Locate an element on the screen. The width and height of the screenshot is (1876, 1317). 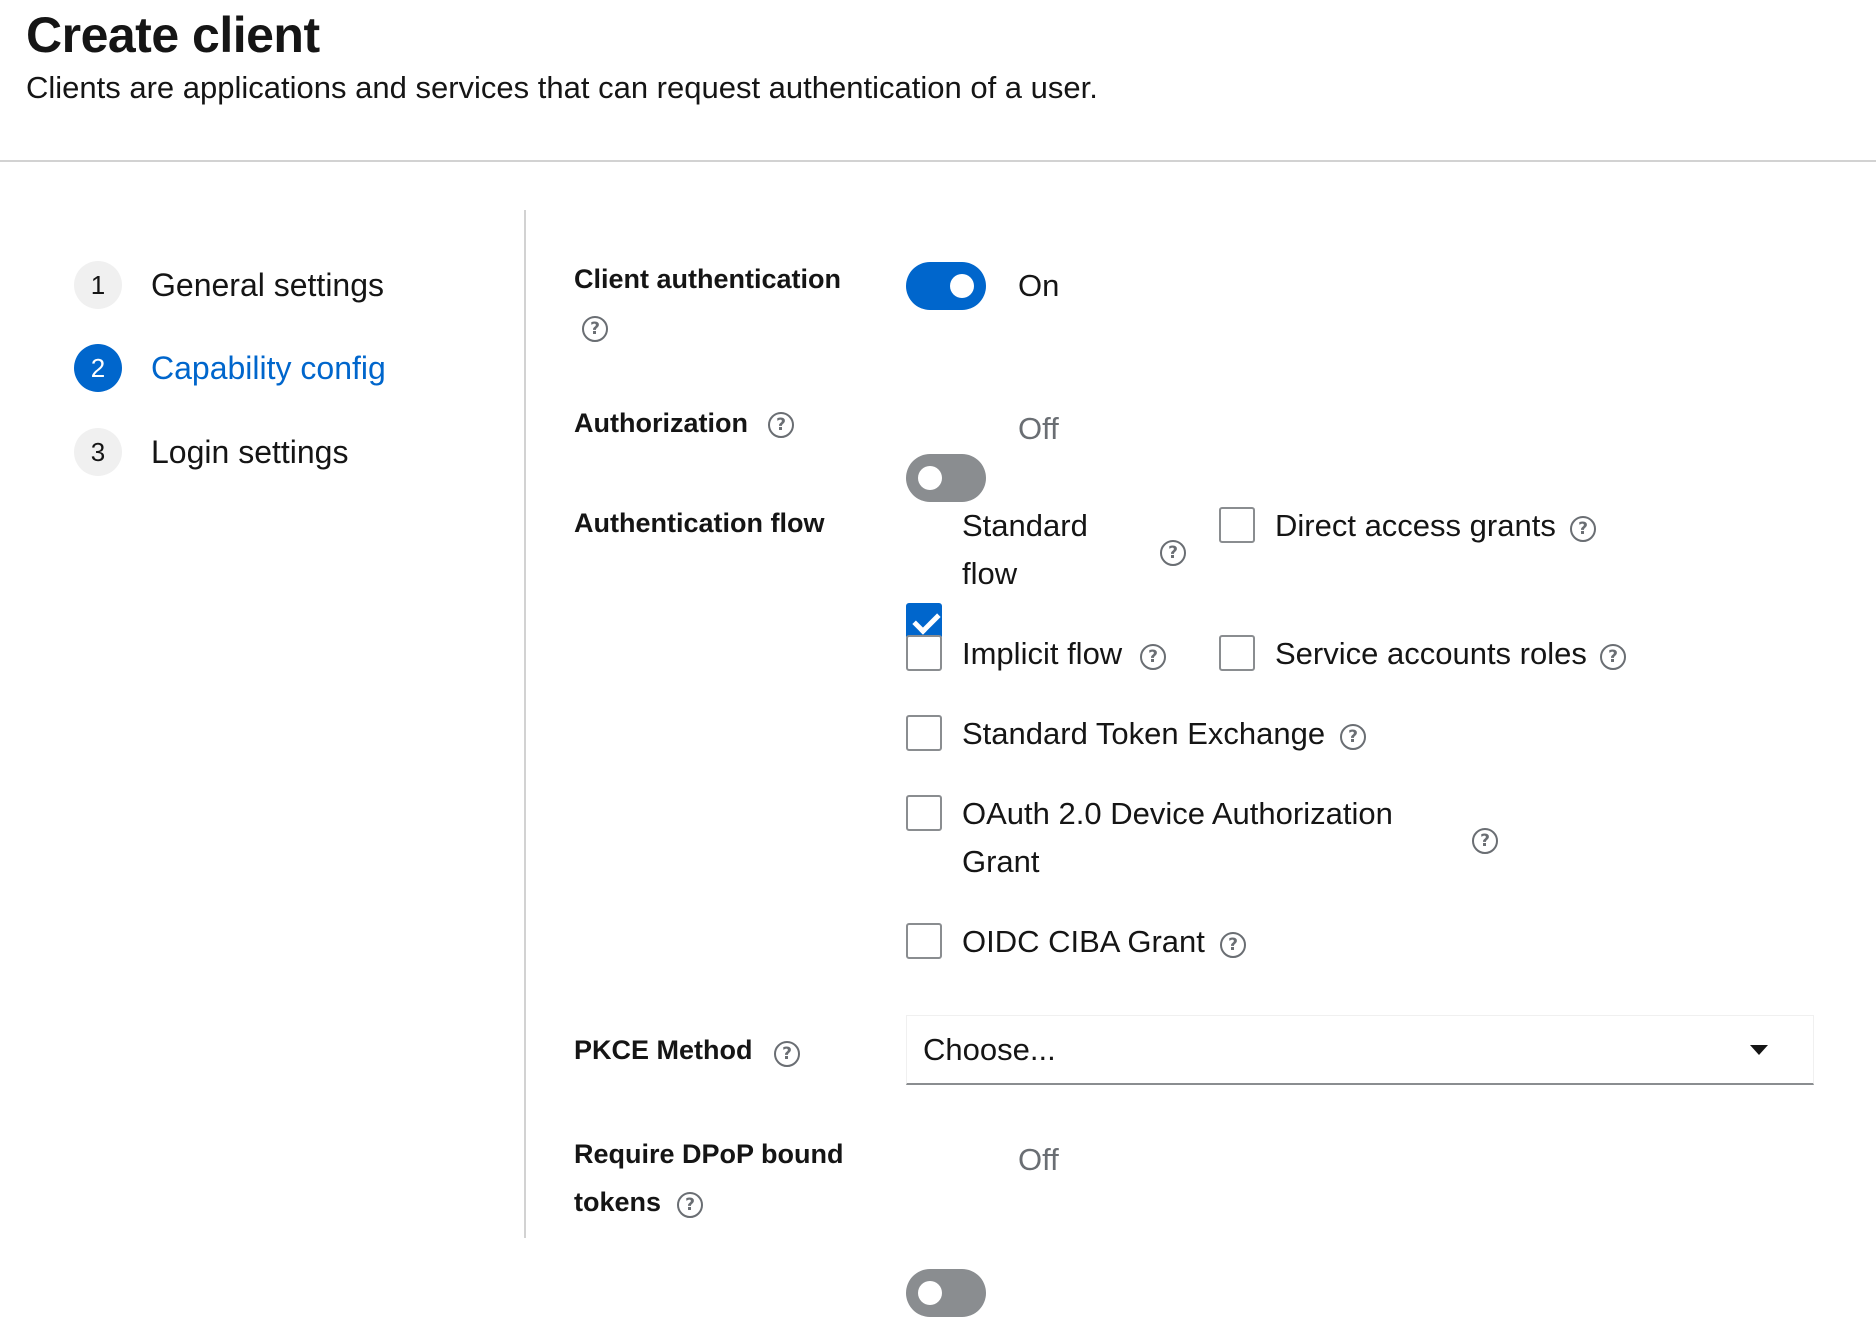
client-authentication-state: On is located at coordinates (1039, 285).